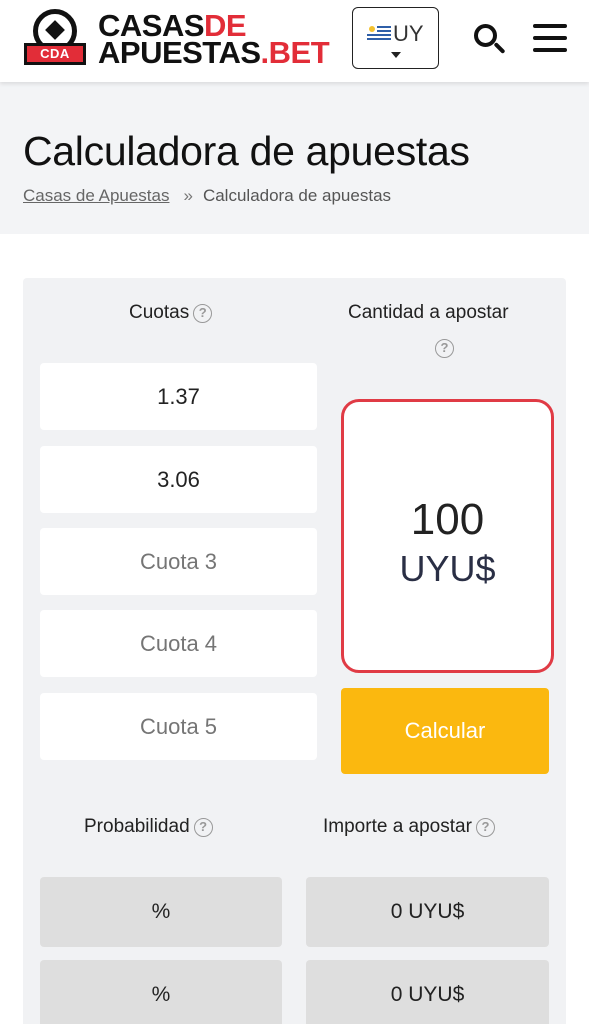  Describe the element at coordinates (447, 568) in the screenshot. I see `stake-currency: UYU$` at that location.